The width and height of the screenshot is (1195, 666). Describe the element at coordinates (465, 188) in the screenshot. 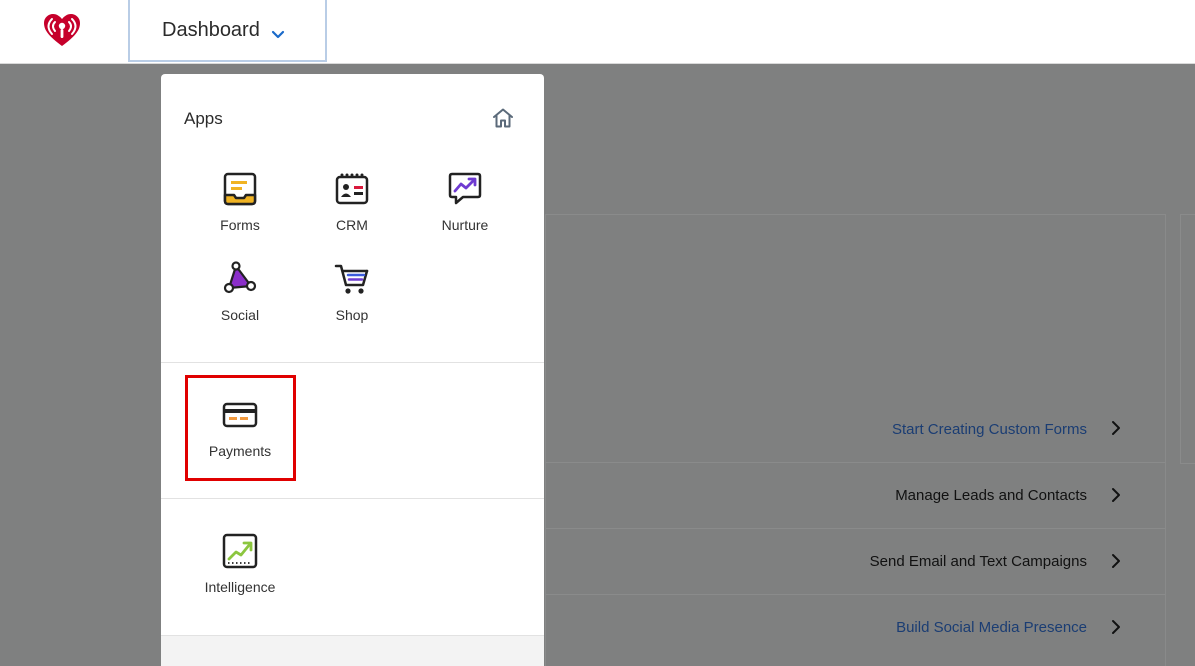

I see `nurture-icon` at that location.